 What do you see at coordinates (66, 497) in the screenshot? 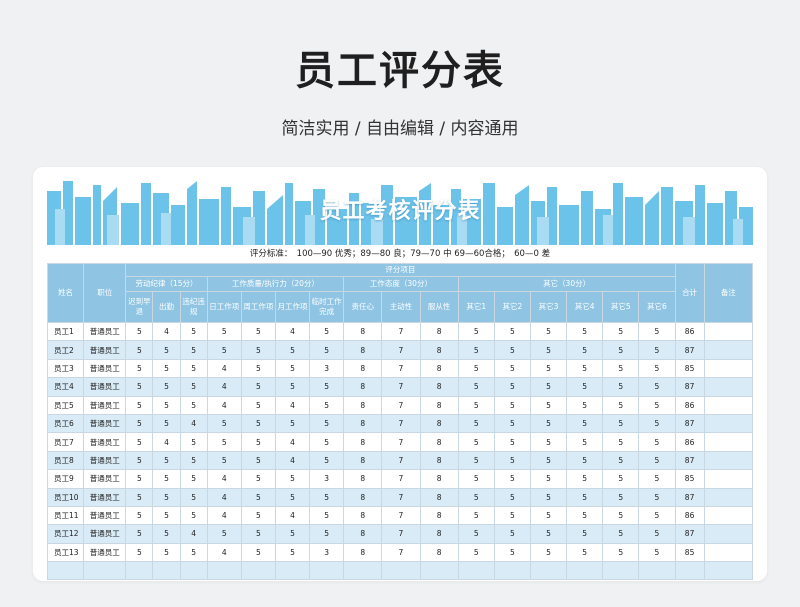
I see `cell-name: 员工10` at bounding box center [66, 497].